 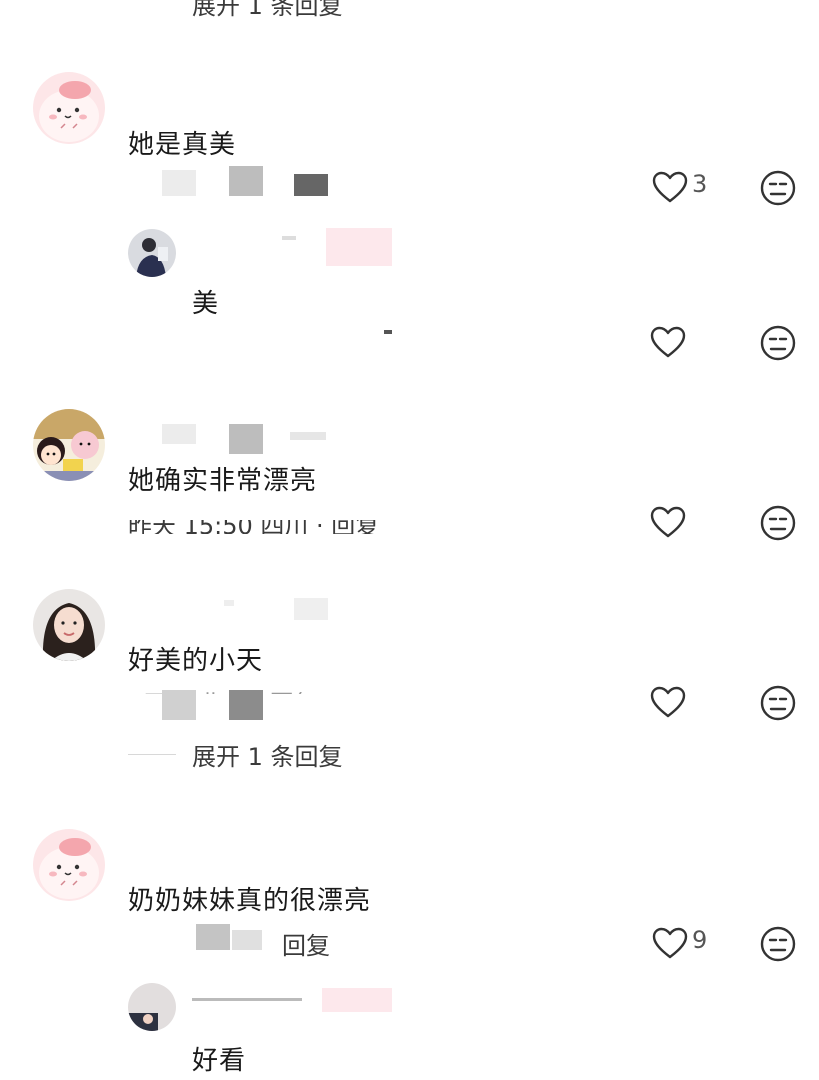 I want to click on comment-text: 奶奶妹妹真的很漂亮, so click(x=250, y=901).